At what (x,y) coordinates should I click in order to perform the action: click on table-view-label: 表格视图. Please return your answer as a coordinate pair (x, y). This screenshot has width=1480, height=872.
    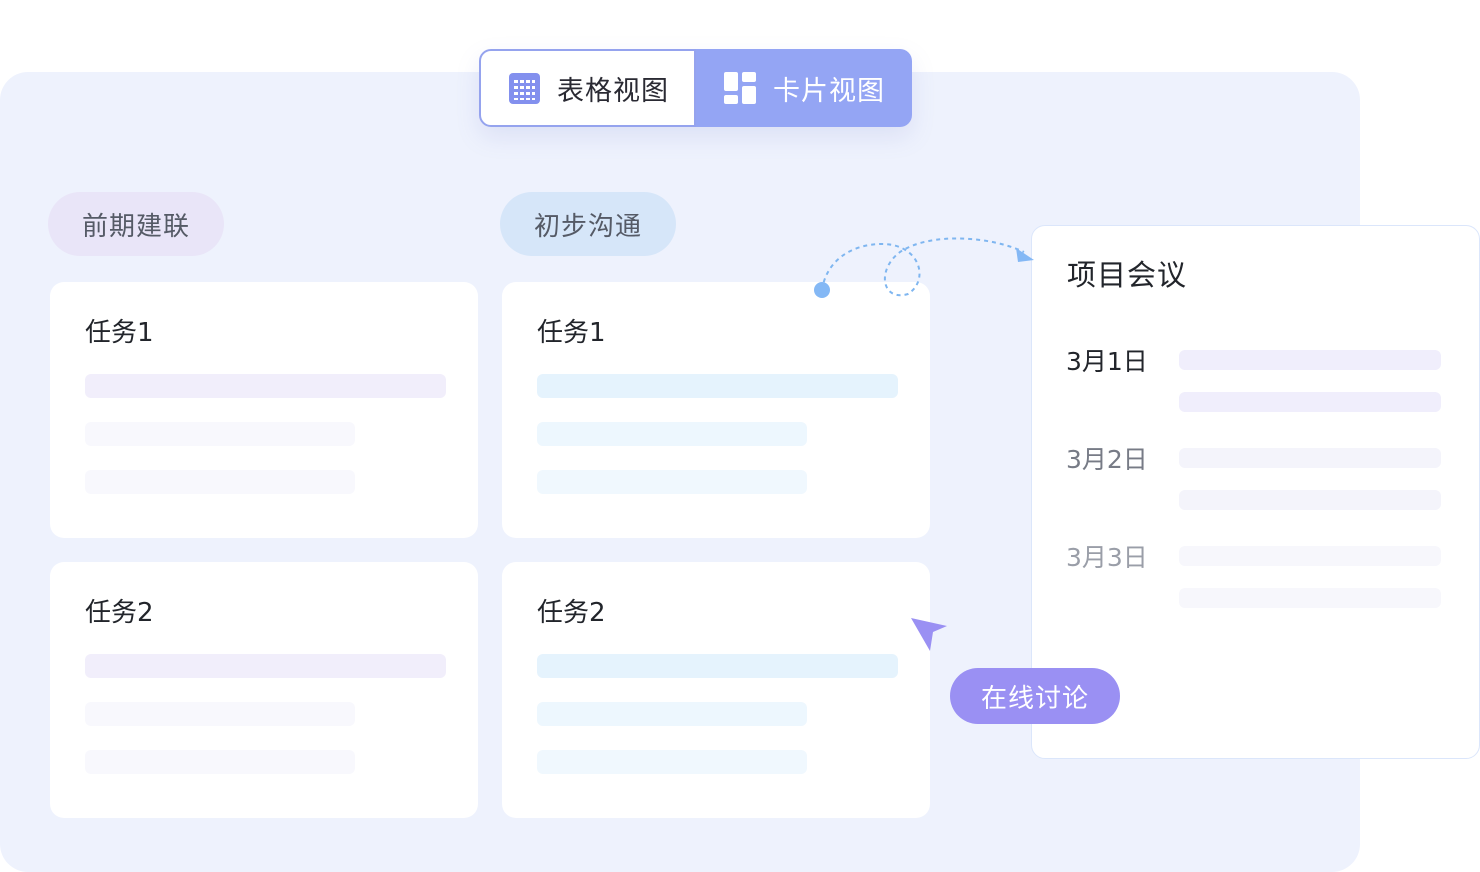
    Looking at the image, I should click on (613, 91).